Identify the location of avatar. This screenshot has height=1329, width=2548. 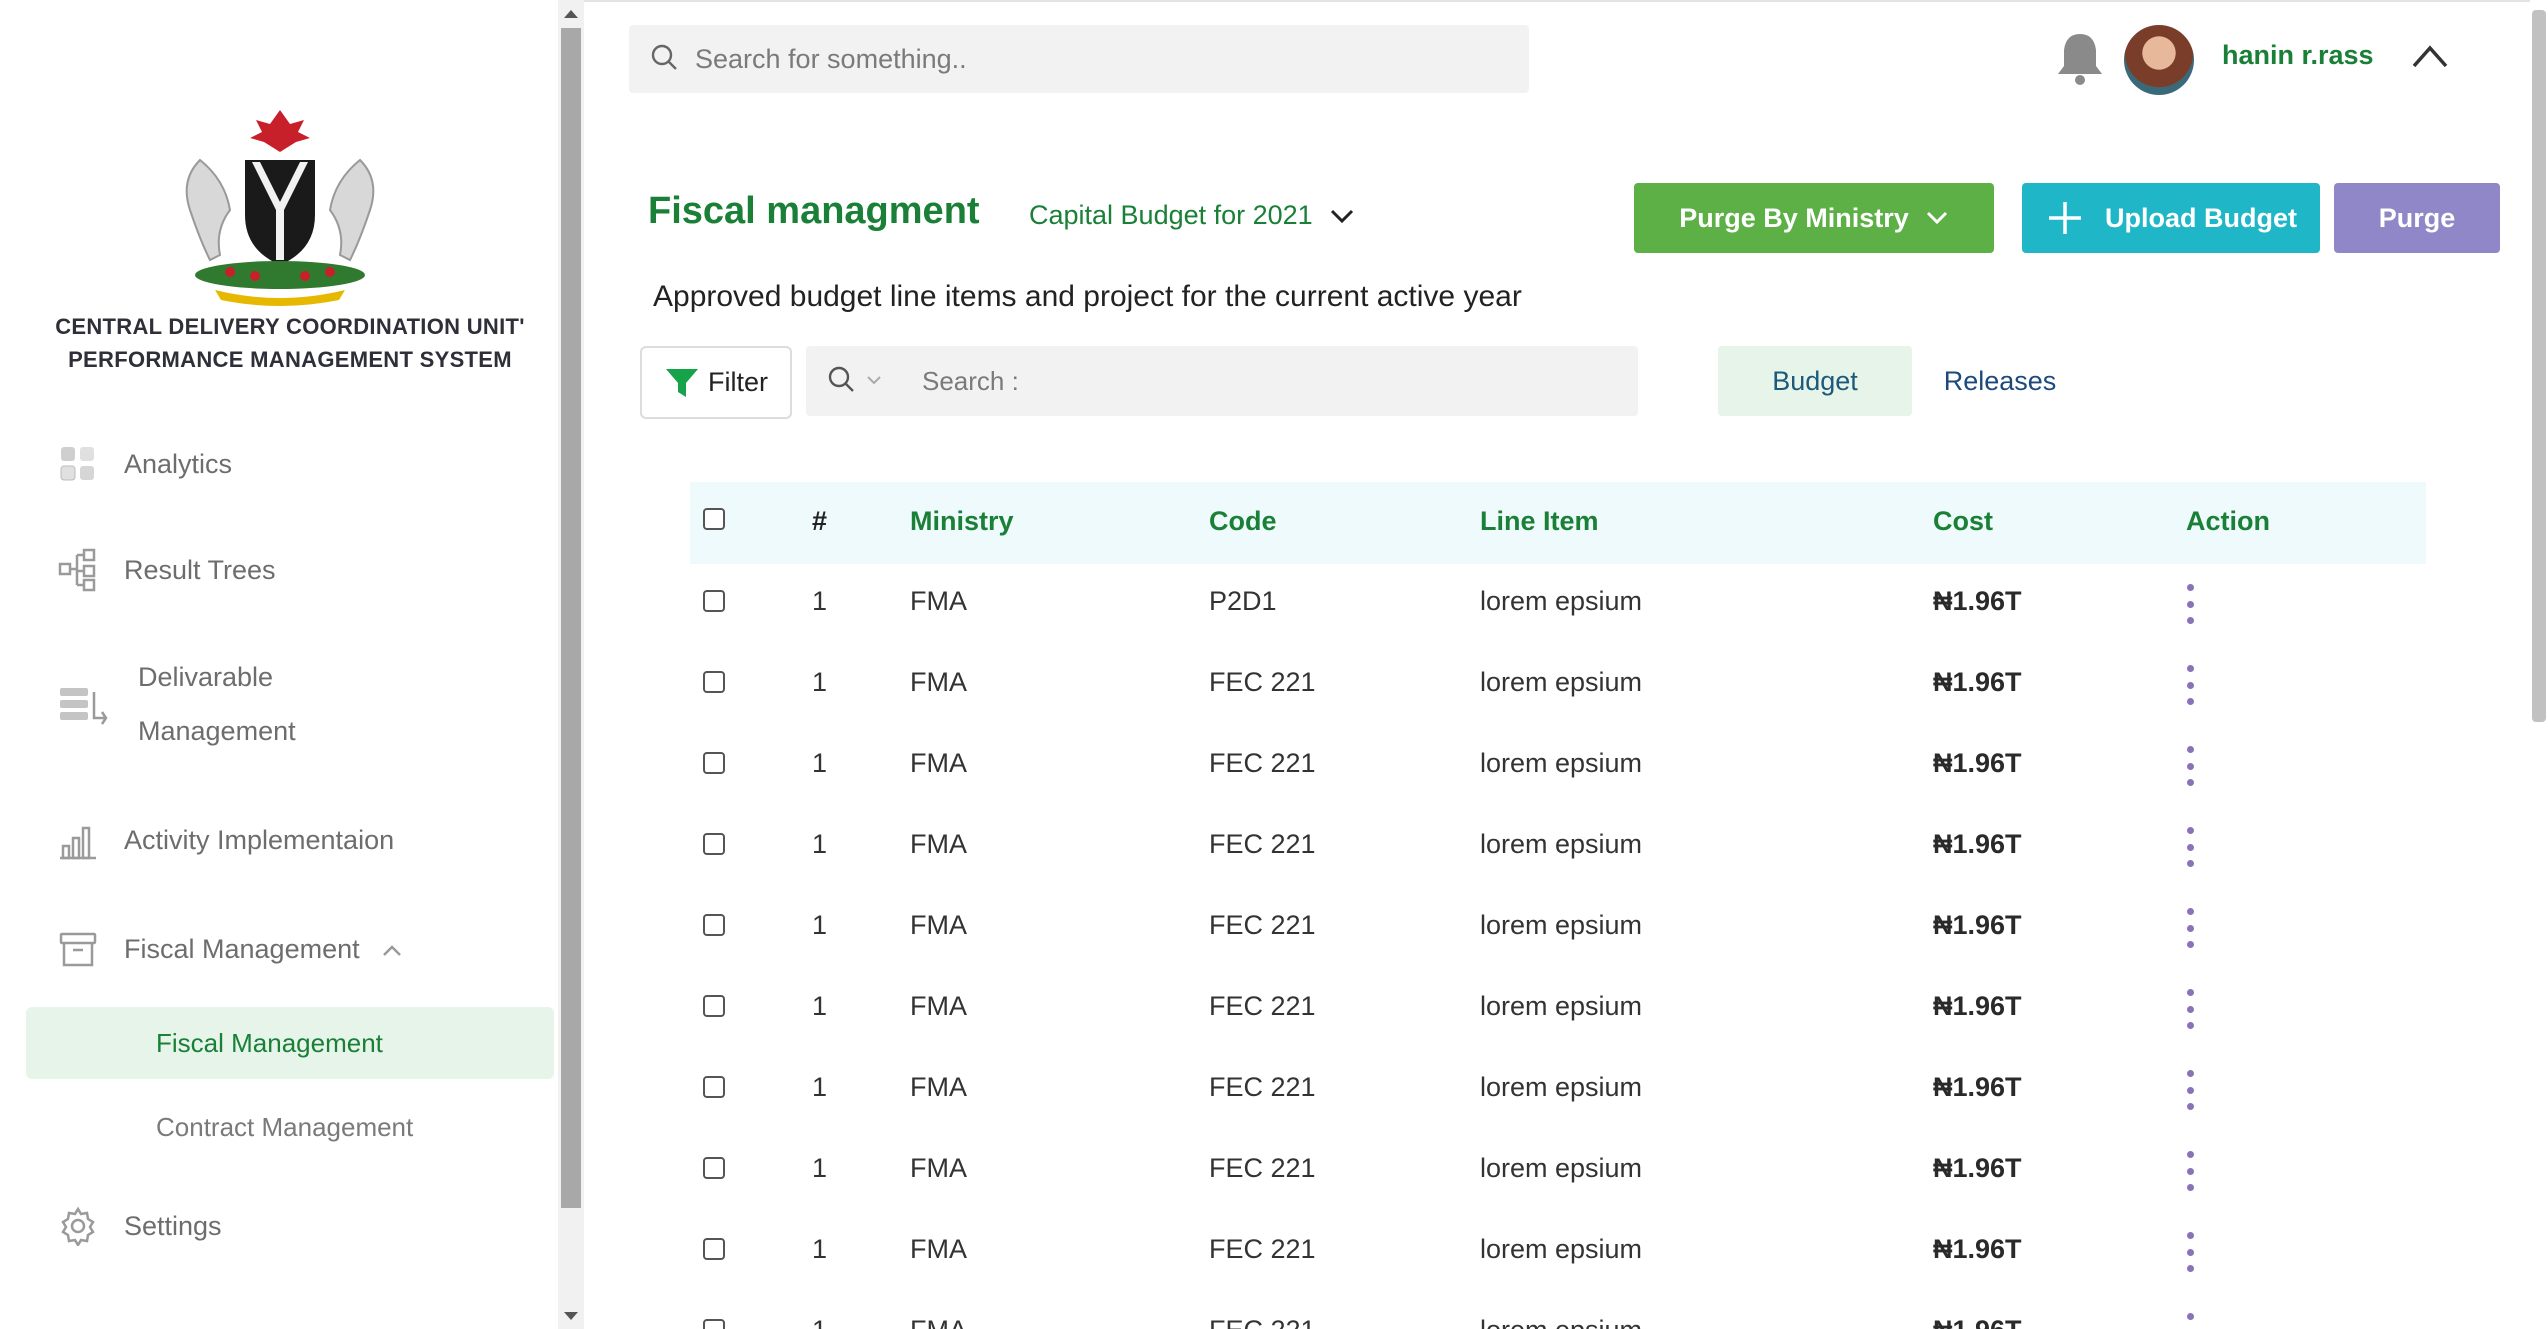
(2159, 60).